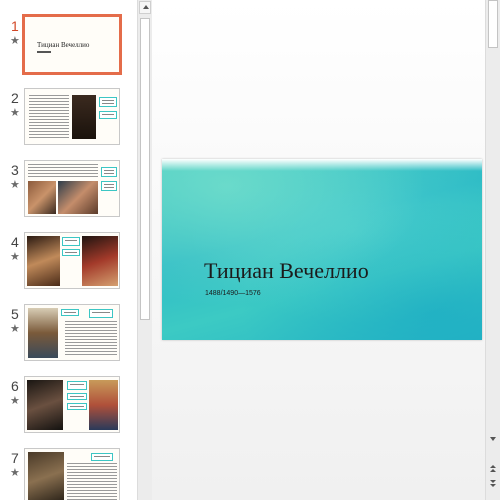 Image resolution: width=500 pixels, height=500 pixels. I want to click on slide-number: 7, so click(15, 458).